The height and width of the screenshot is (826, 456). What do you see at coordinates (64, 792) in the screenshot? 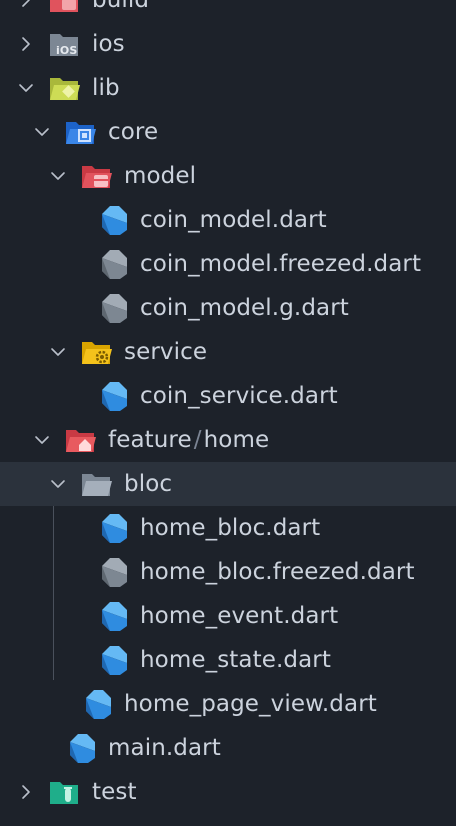
I see `folder-test-icon` at bounding box center [64, 792].